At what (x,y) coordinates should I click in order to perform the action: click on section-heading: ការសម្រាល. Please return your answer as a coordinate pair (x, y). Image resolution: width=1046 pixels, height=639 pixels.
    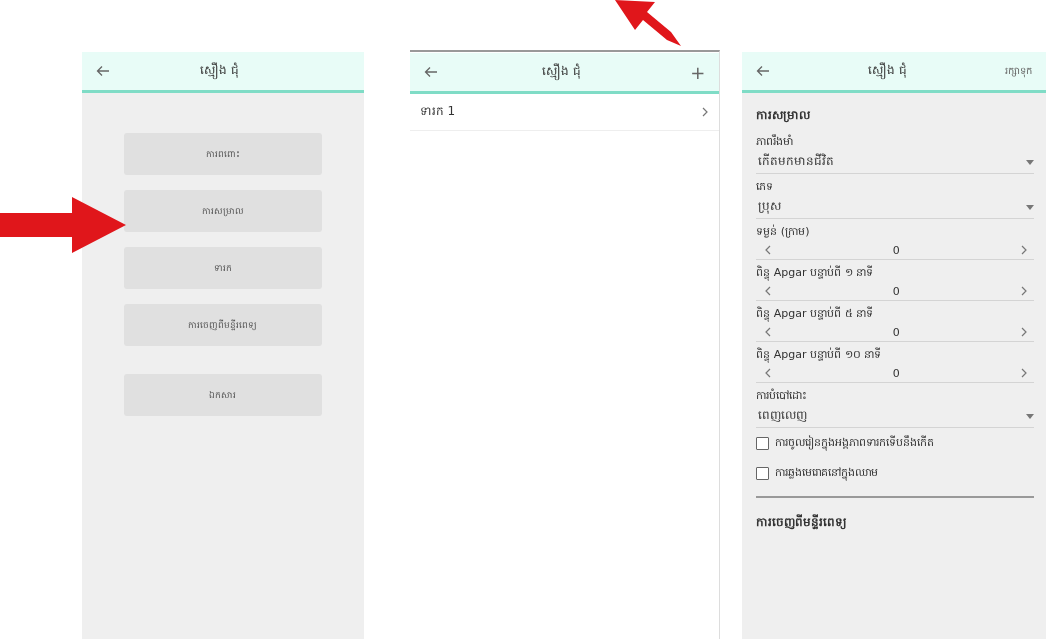
    Looking at the image, I should click on (784, 116).